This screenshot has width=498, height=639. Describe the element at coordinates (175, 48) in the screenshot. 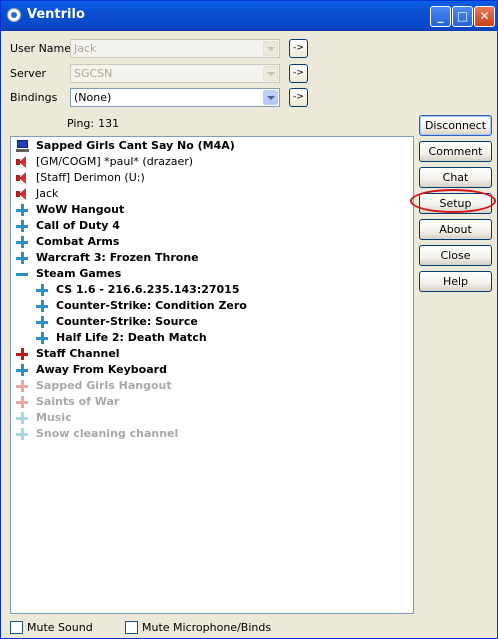

I see `user-name-combo: Jack` at that location.